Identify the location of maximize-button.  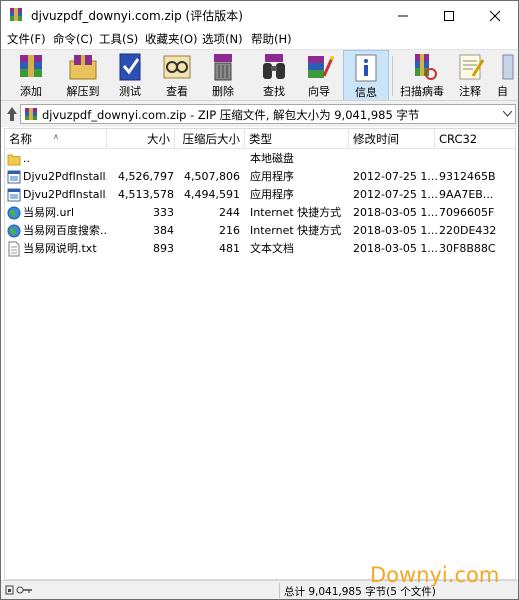
(449, 15).